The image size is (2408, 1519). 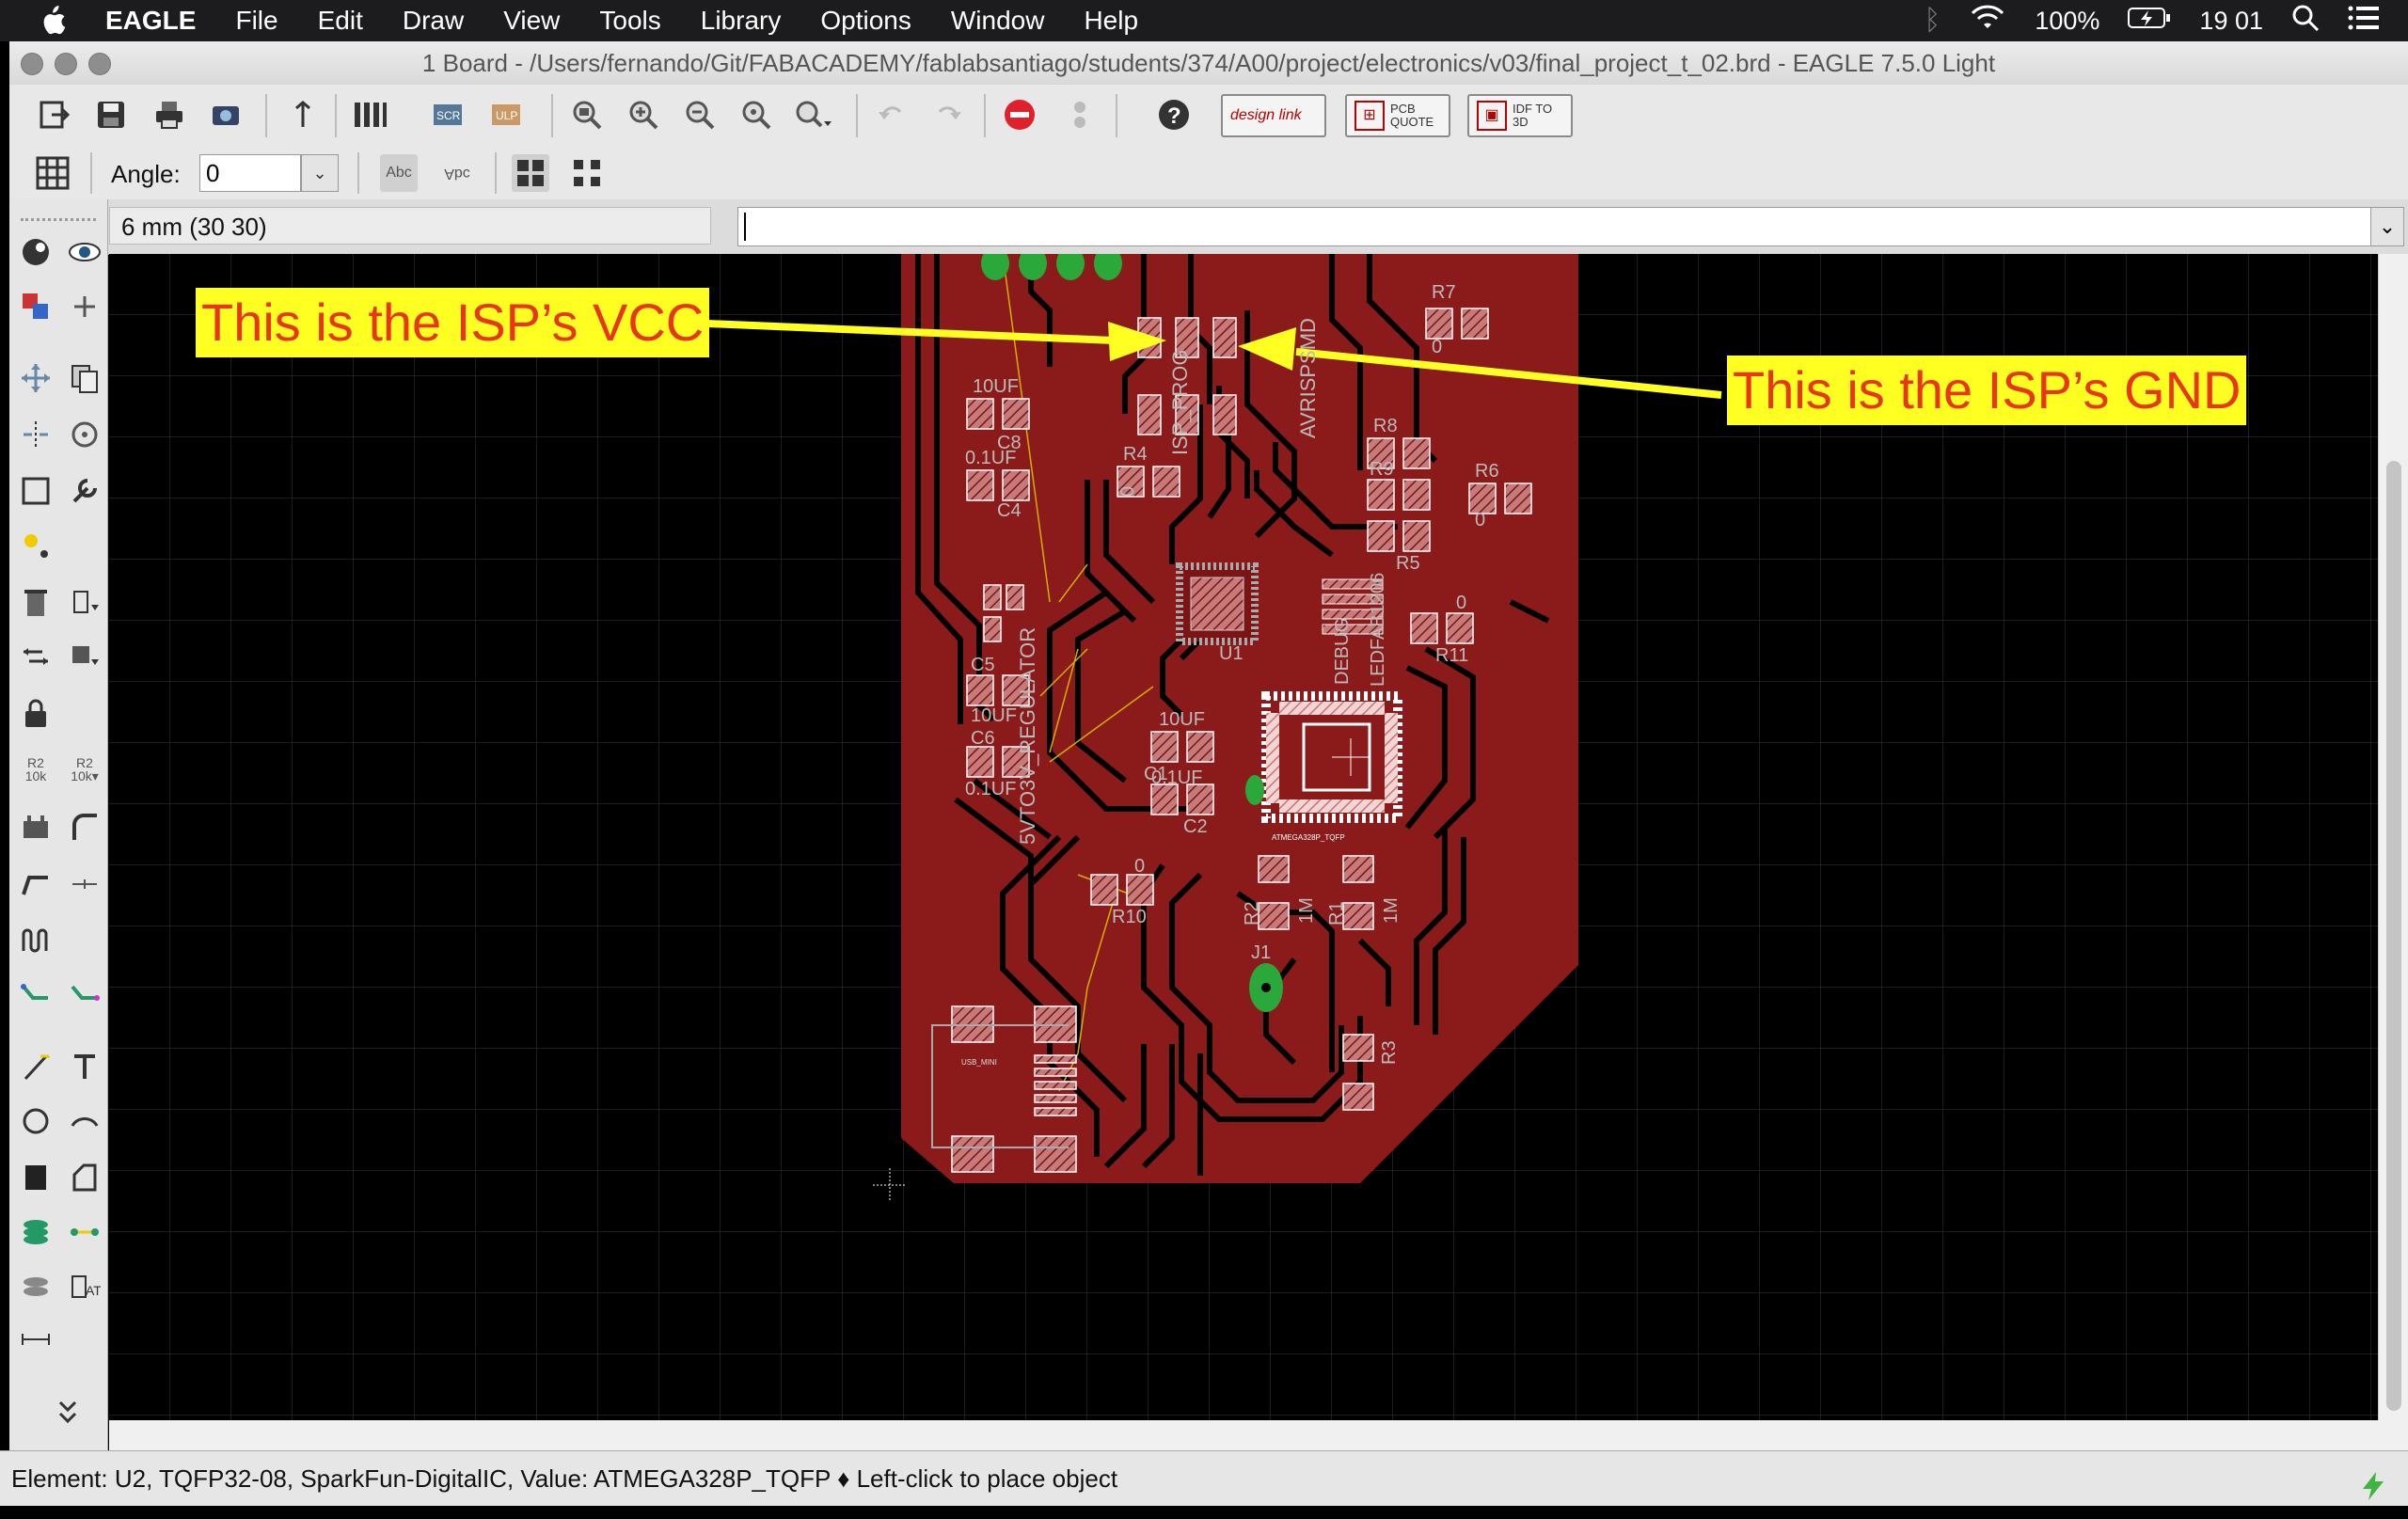 I want to click on menu-library: Library, so click(x=742, y=21).